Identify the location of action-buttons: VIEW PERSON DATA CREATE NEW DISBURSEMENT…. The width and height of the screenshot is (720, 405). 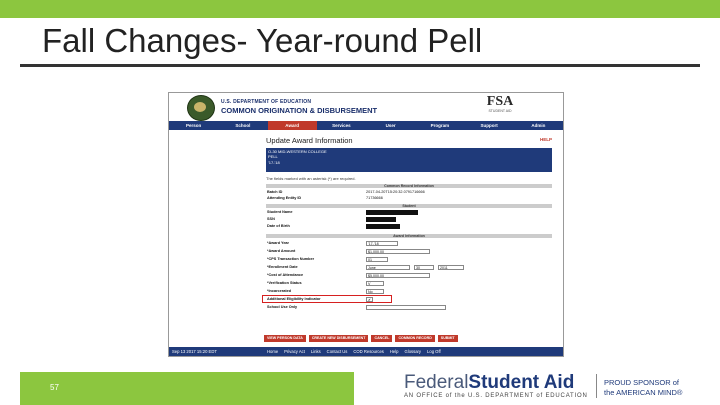
(409, 338).